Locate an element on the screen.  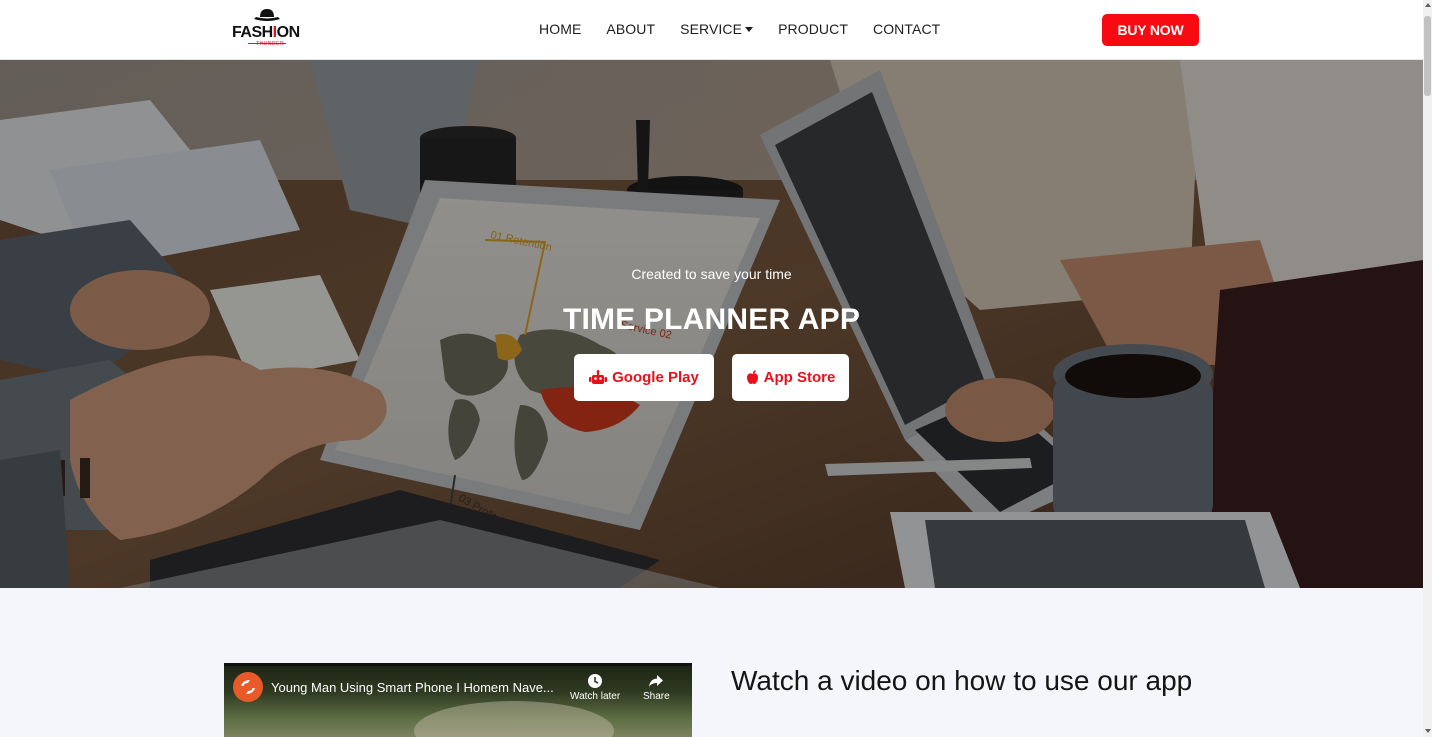
hero-title: TIME PLANNER APP is located at coordinates (711, 319).